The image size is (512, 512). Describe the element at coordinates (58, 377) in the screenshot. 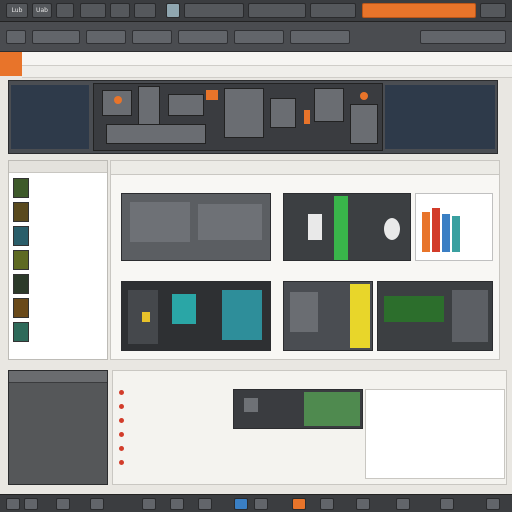

I see `lower-left-header` at that location.